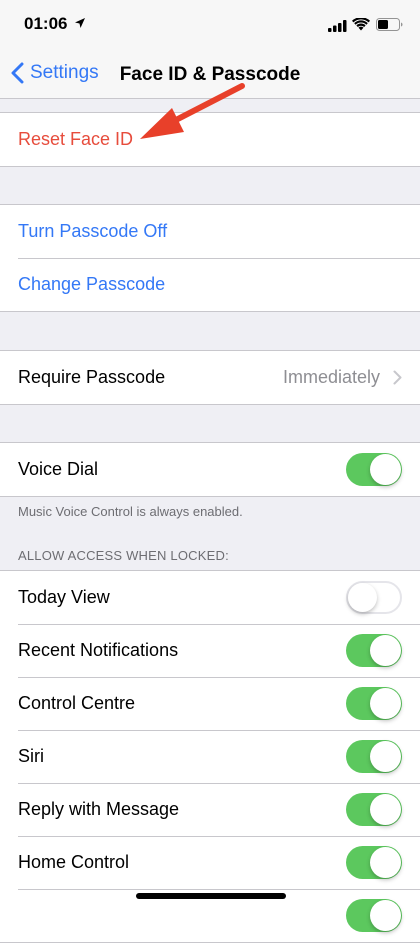 This screenshot has height=943, width=420. What do you see at coordinates (211, 896) in the screenshot?
I see `home-indicator` at bounding box center [211, 896].